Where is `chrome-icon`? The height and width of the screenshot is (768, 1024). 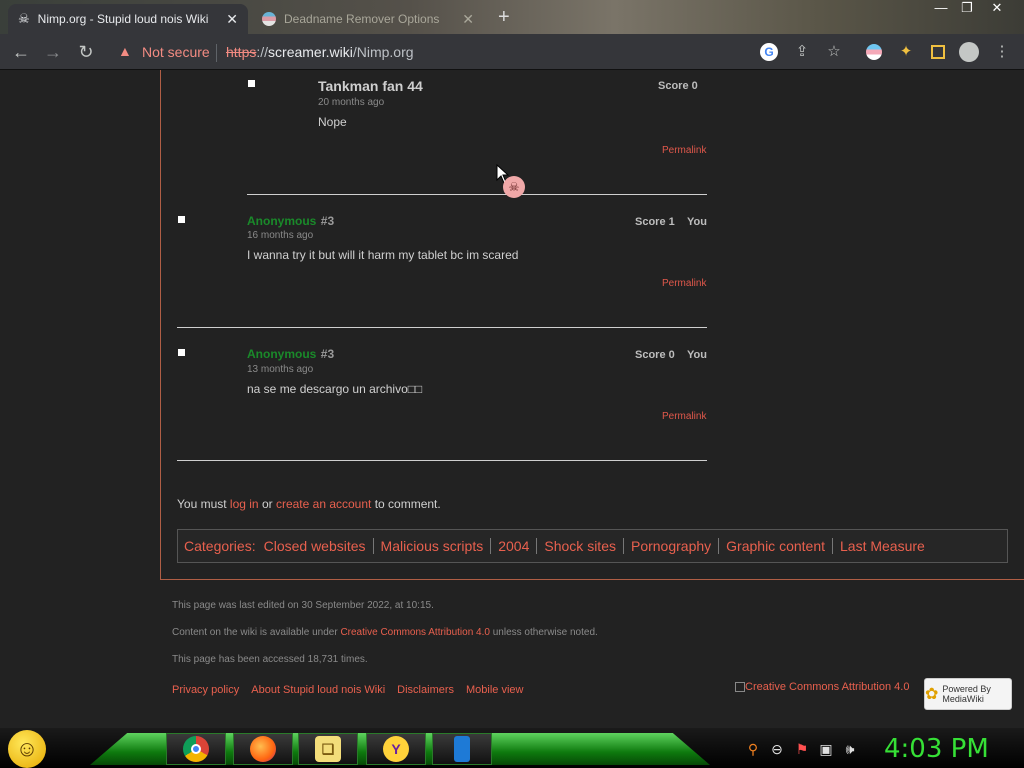
chrome-icon is located at coordinates (196, 749).